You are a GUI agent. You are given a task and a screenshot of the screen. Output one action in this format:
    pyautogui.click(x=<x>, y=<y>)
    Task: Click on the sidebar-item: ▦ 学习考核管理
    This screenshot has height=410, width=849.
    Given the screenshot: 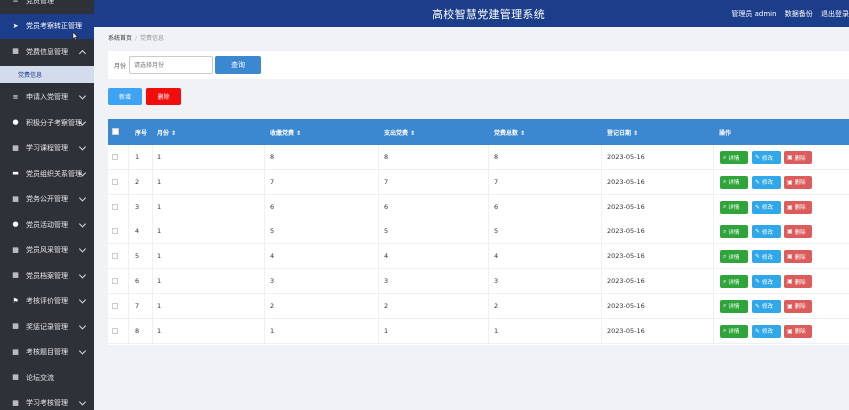 What is the action you would take?
    pyautogui.click(x=47, y=400)
    